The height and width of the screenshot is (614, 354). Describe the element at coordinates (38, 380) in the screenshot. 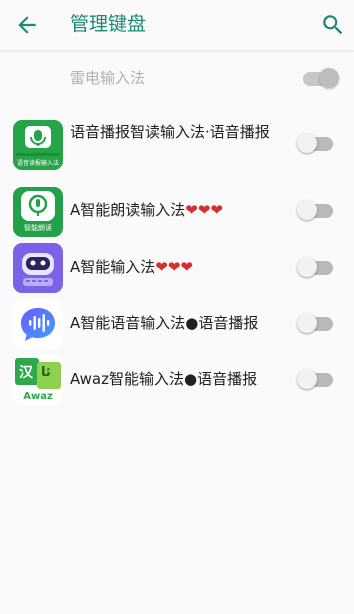

I see `awaz-keyboard-icon: 汉 ئا Awaz` at that location.